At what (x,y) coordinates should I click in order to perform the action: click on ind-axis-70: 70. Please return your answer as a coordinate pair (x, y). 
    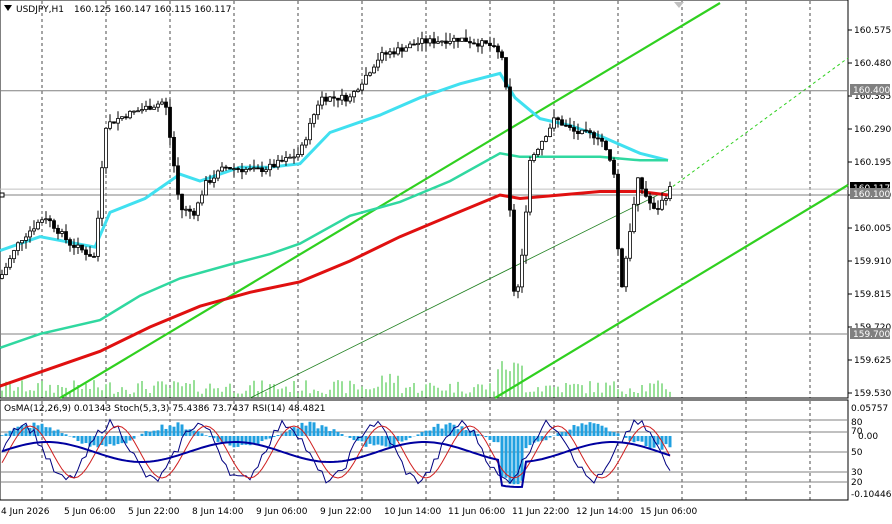
    Looking at the image, I should click on (857, 432).